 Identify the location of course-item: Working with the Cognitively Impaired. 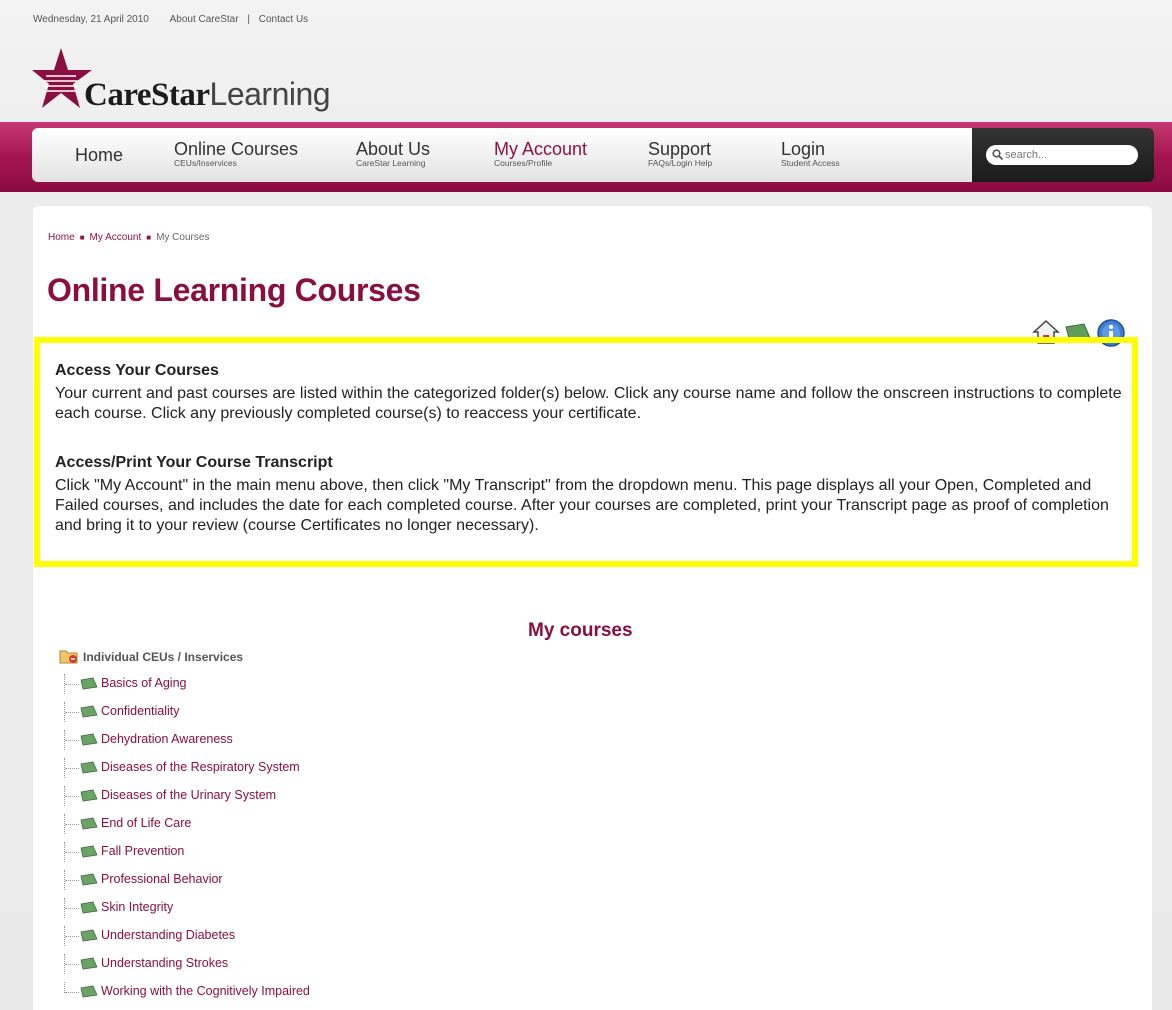
(264, 992).